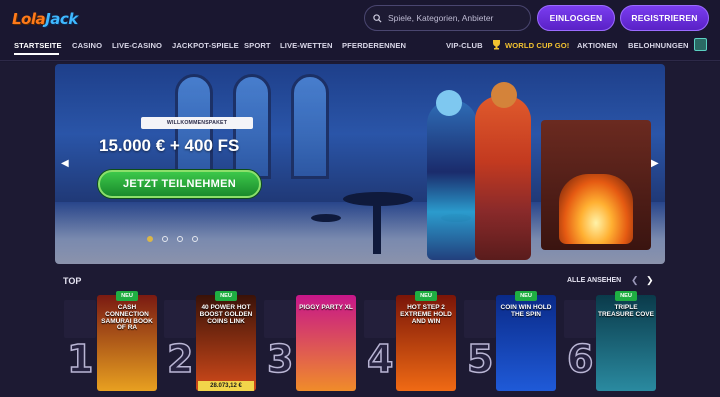  Describe the element at coordinates (426, 314) in the screenshot. I see `game-title: HOT STEP 2 EXTREME HOLD AND WIN` at that location.